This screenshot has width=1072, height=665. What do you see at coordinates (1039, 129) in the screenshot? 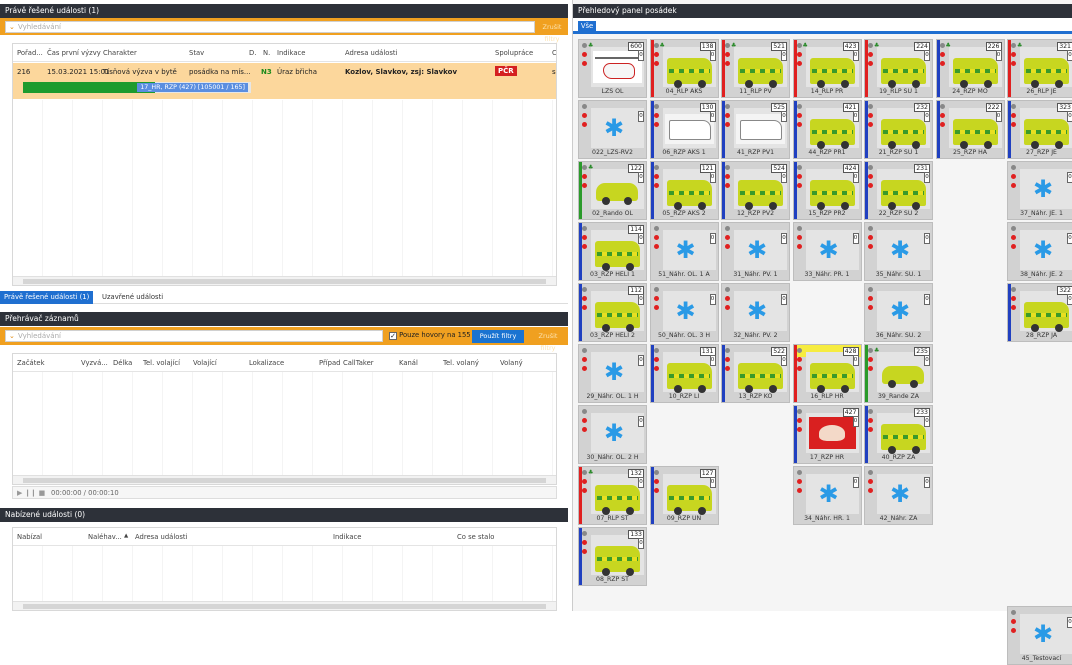
I see `unit-tile: 323 0 27_RZP JE` at bounding box center [1039, 129].